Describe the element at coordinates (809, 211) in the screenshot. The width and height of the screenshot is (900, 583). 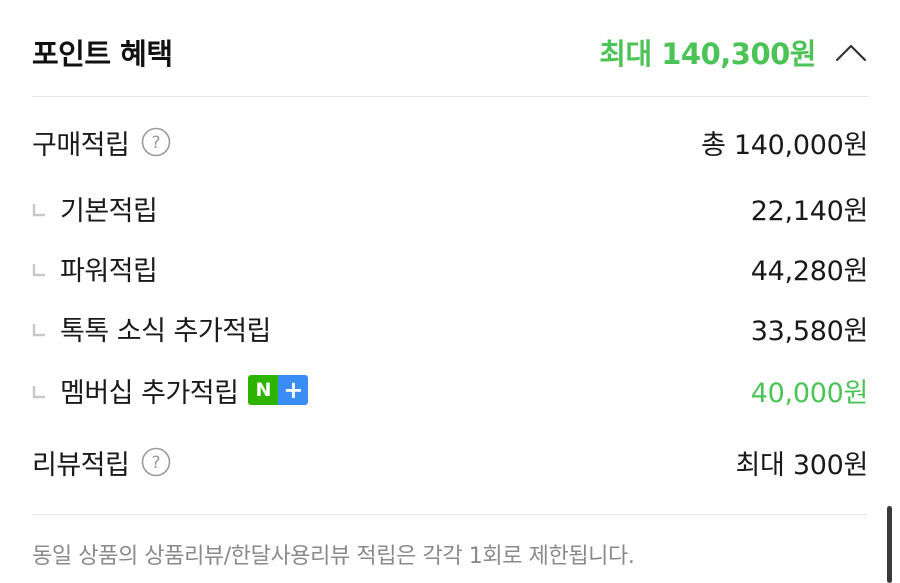
I see `sub-point-value: 22,140원` at that location.